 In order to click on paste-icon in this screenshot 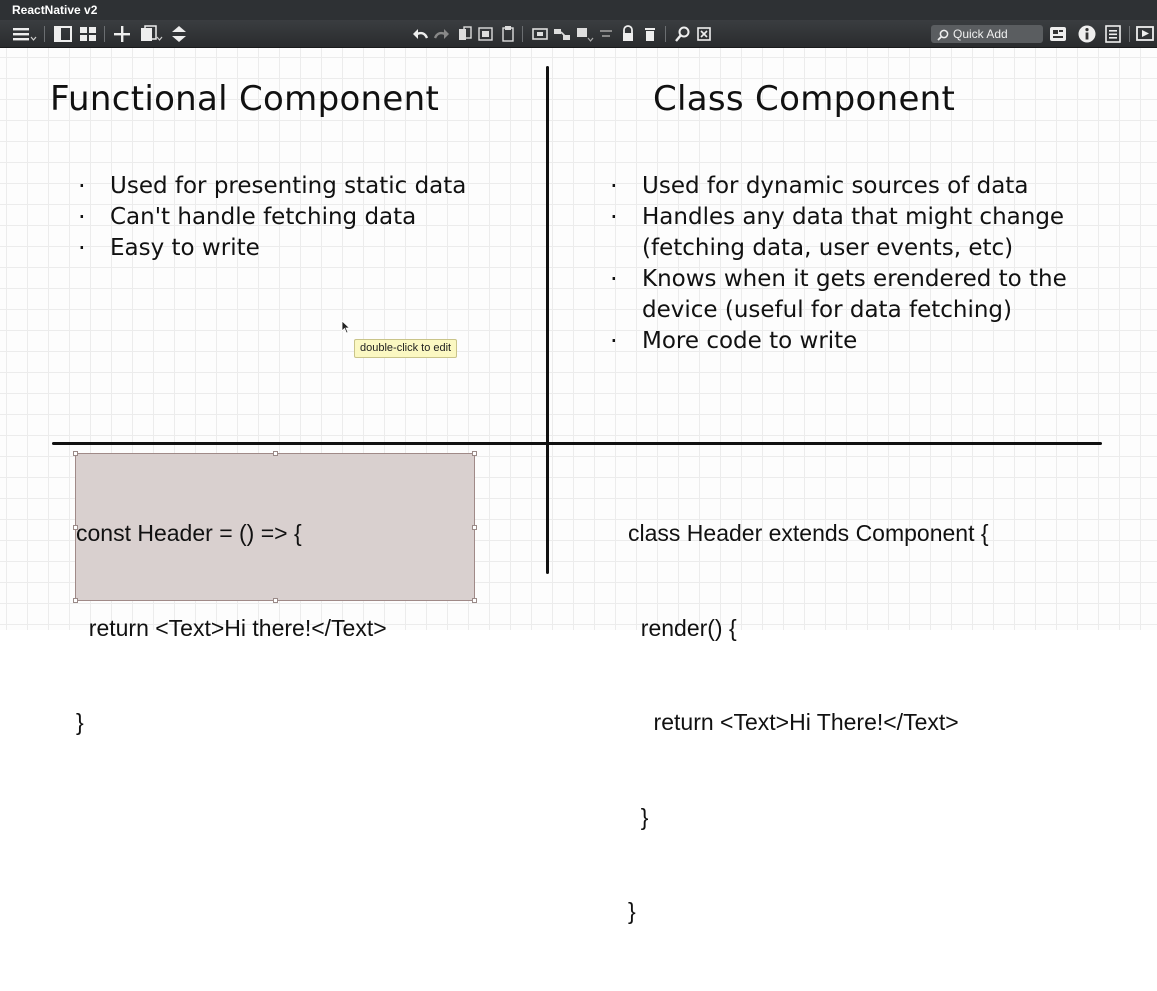, I will do `click(486, 34)`.